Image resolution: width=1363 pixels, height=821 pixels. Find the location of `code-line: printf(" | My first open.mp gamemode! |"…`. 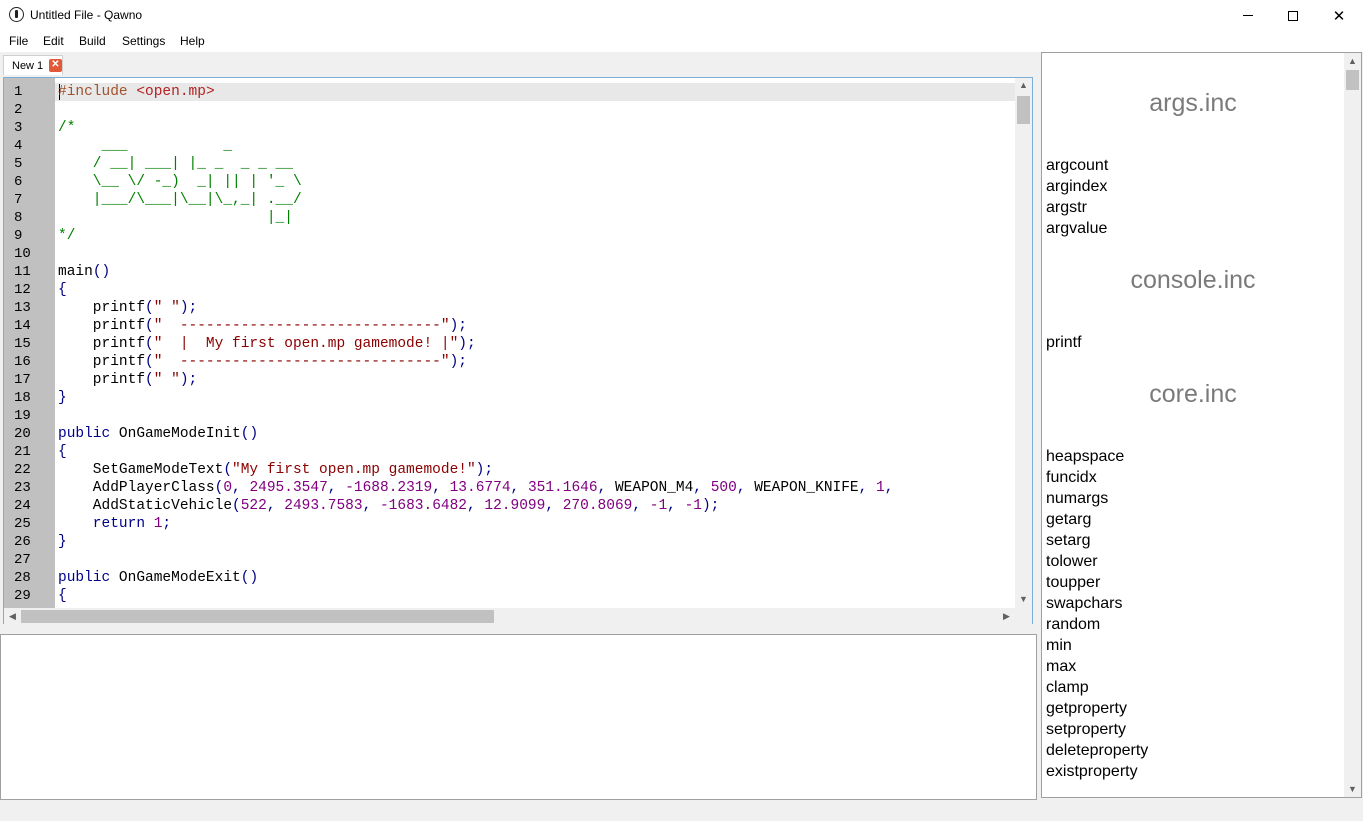

code-line: printf(" | My first open.mp gamemode! |"… is located at coordinates (267, 344).